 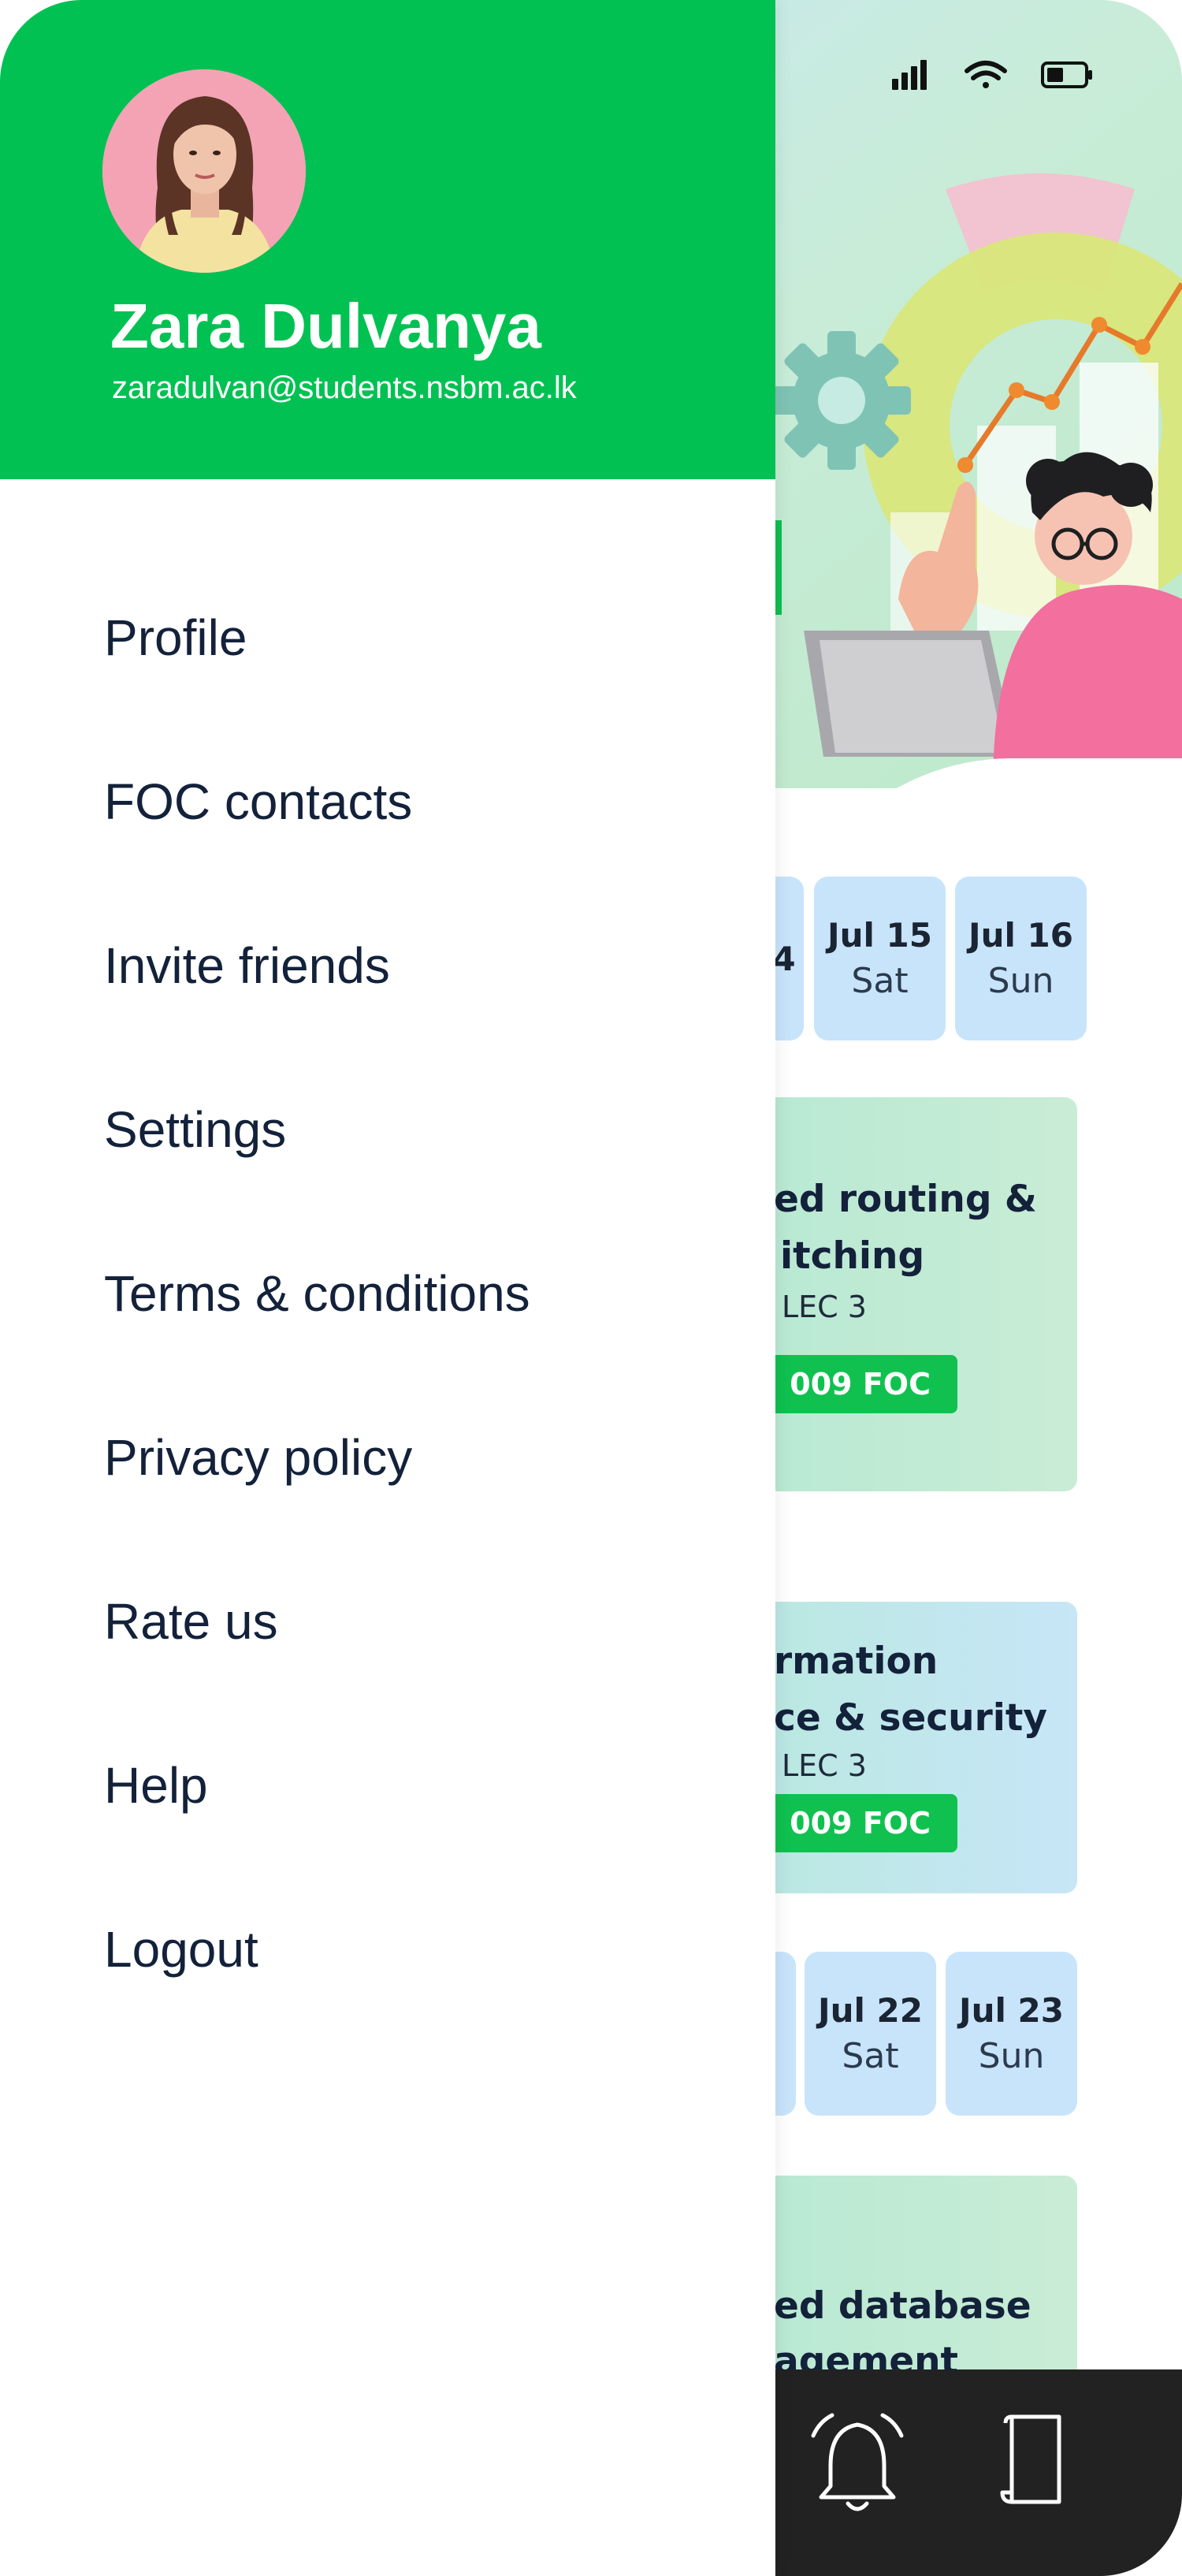 I want to click on menu-item-logout: Logout, so click(x=181, y=1949).